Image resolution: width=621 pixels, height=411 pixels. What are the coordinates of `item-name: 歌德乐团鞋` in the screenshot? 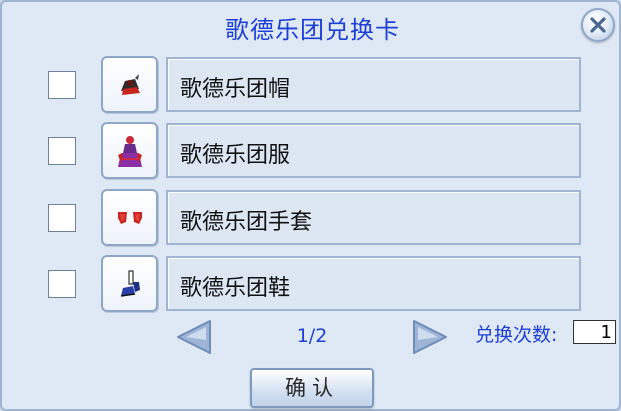 It's located at (235, 288).